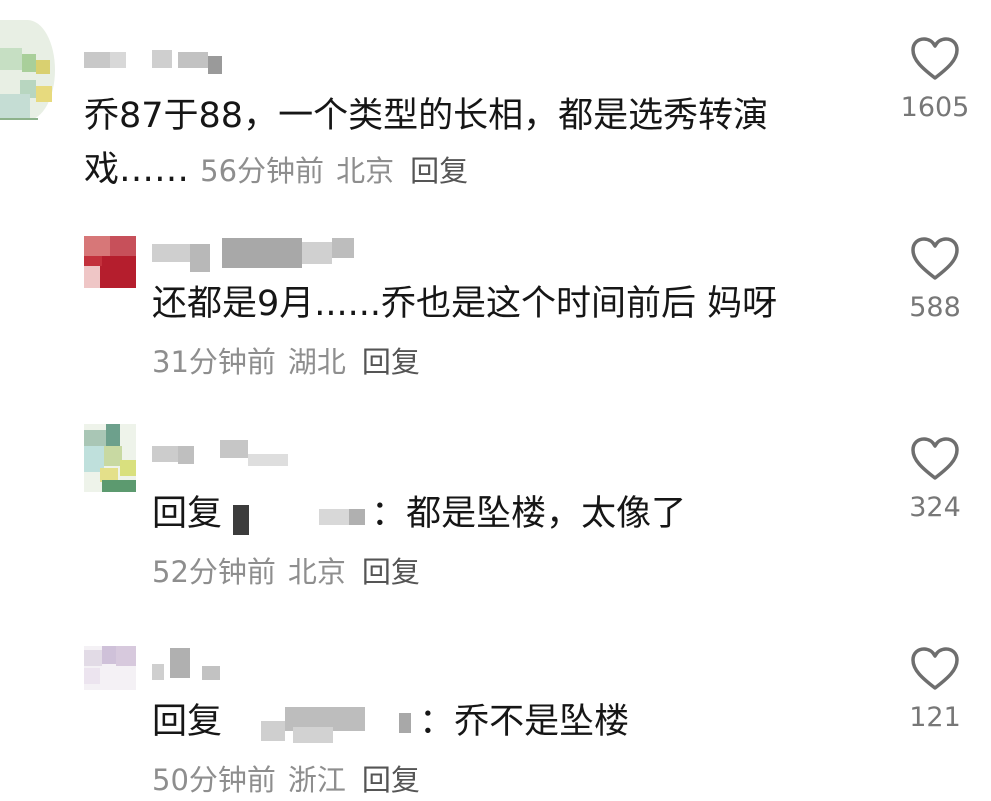  What do you see at coordinates (935, 717) in the screenshot?
I see `like-count: 121` at bounding box center [935, 717].